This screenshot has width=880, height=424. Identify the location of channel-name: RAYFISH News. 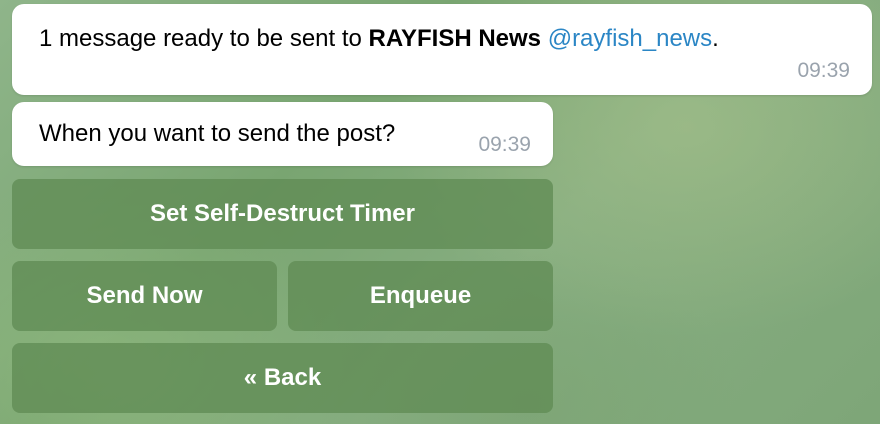
(455, 38).